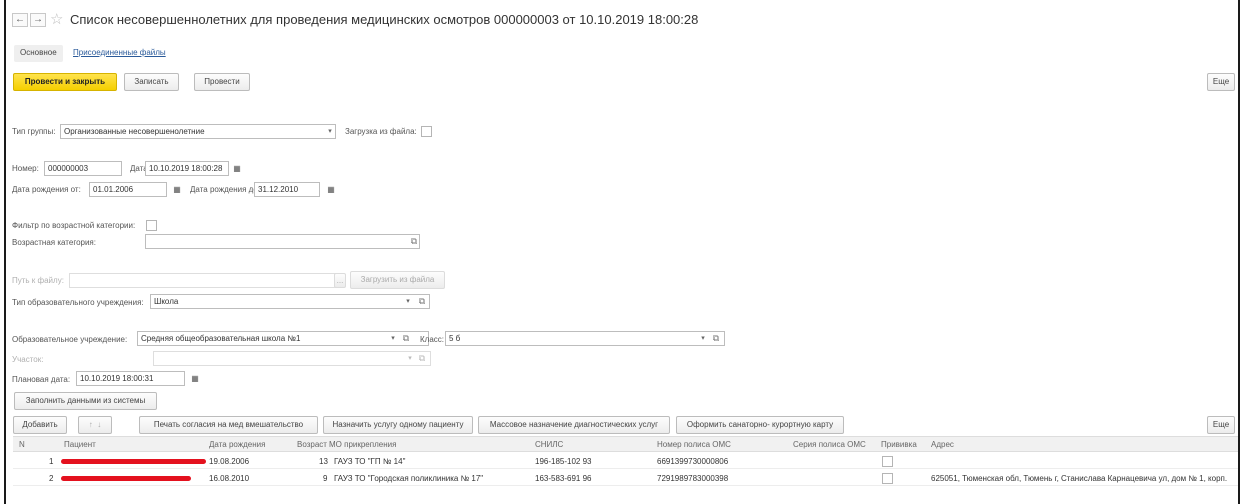 Image resolution: width=1242 pixels, height=504 pixels. What do you see at coordinates (74, 225) in the screenshot?
I see `age-filter-label: Фильтр по возрастной категории:` at bounding box center [74, 225].